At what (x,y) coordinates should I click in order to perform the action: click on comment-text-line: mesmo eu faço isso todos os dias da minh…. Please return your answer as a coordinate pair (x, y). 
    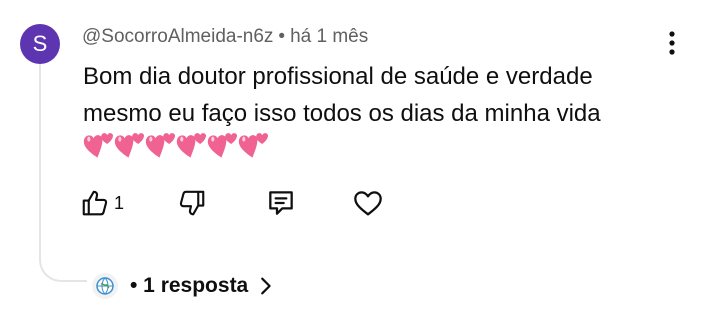
    Looking at the image, I should click on (342, 113).